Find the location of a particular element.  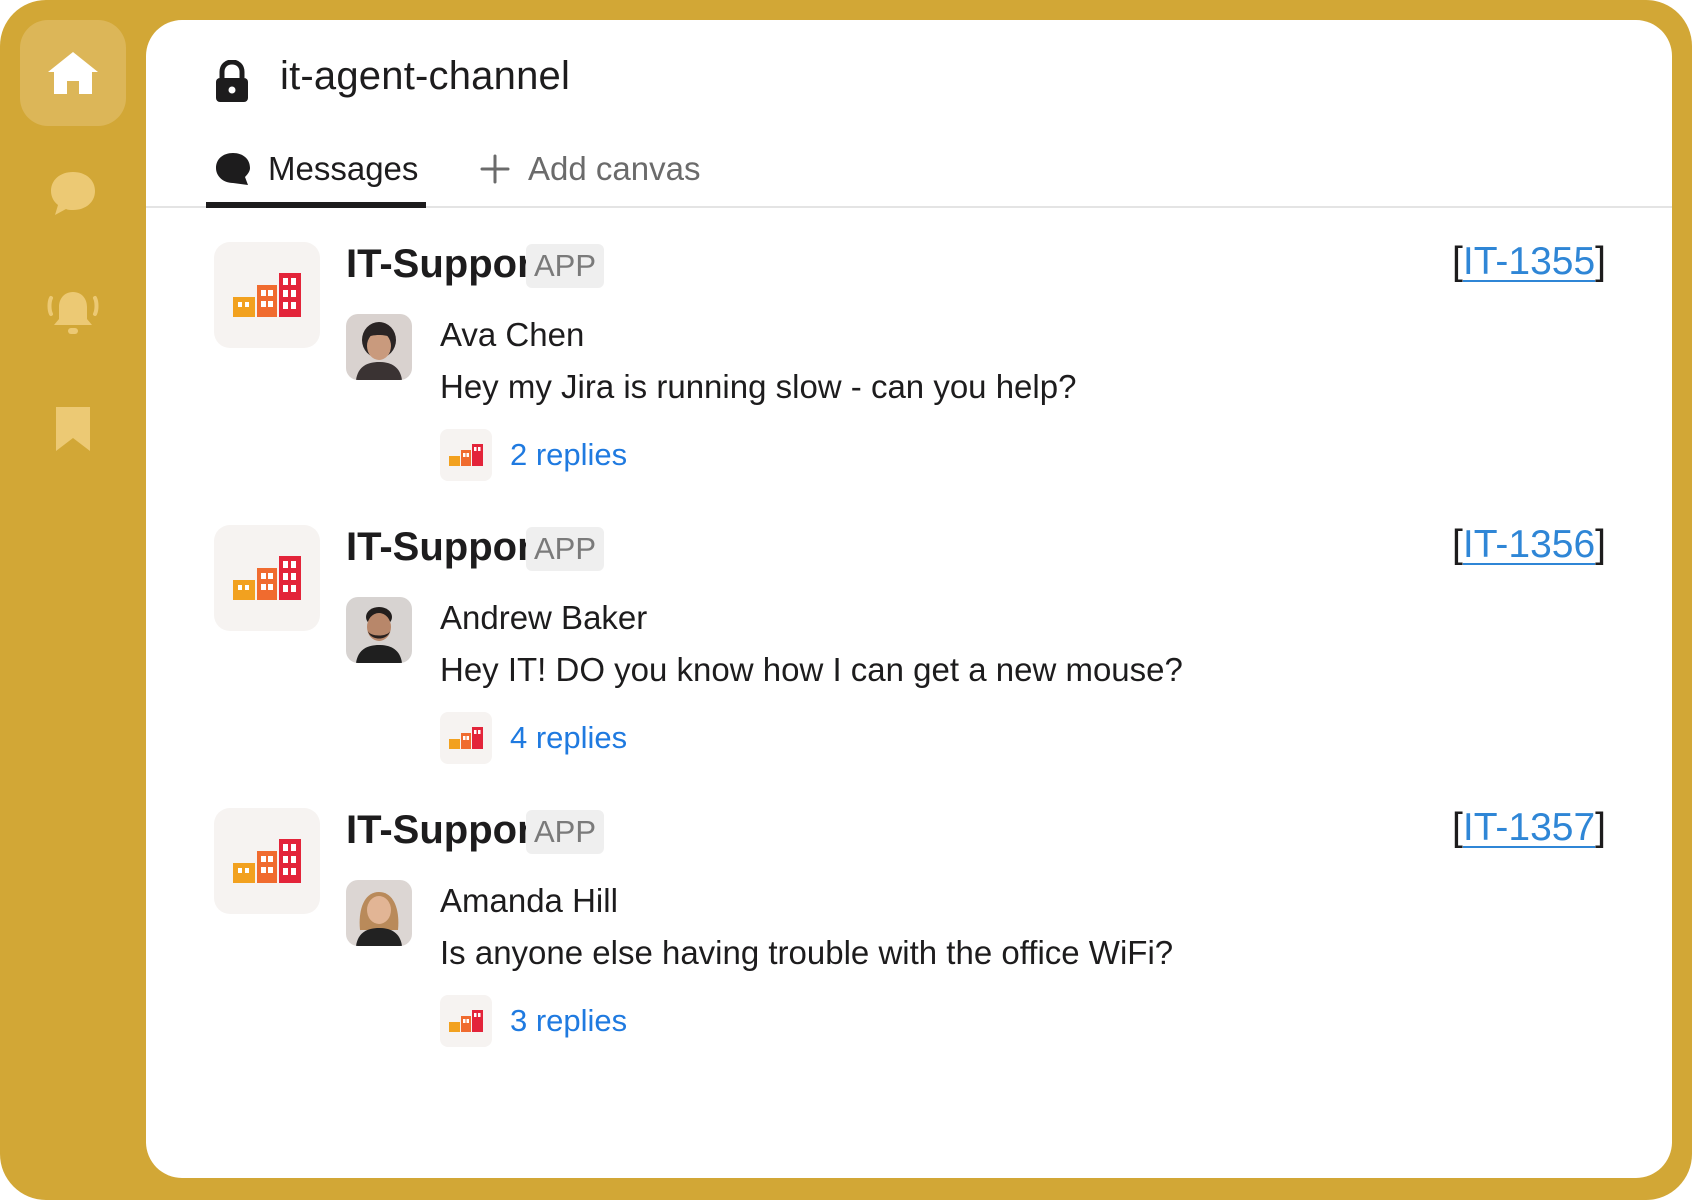

ticket-reference: [IT-1356] is located at coordinates (1529, 544).